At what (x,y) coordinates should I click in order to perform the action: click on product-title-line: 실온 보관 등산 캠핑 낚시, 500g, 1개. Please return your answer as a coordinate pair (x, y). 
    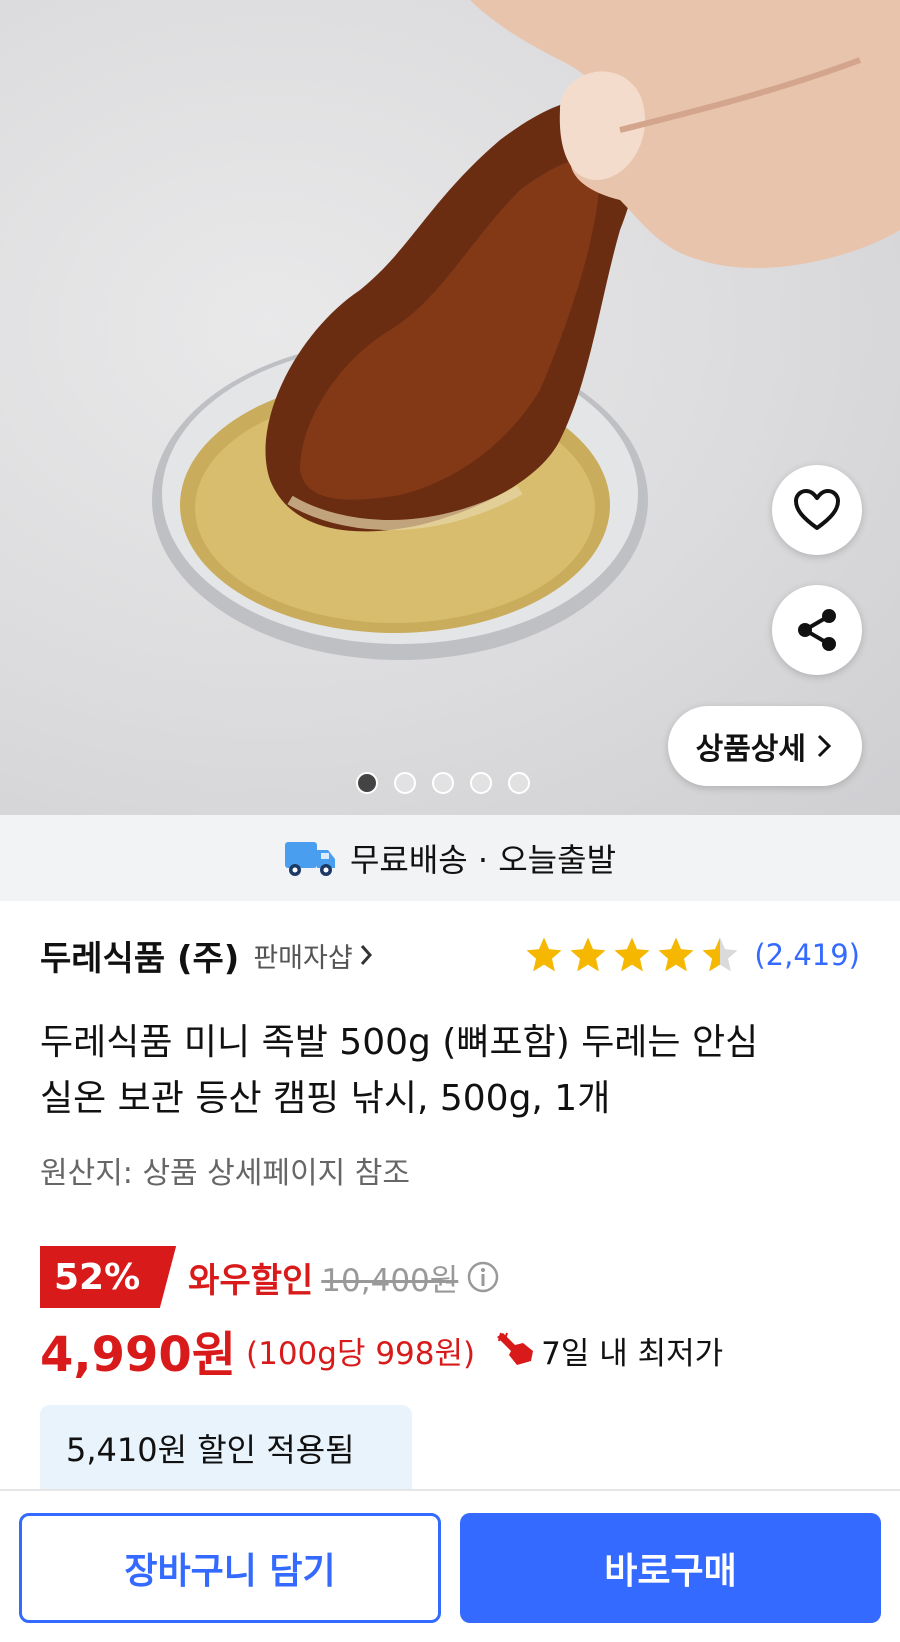
    Looking at the image, I should click on (325, 1098).